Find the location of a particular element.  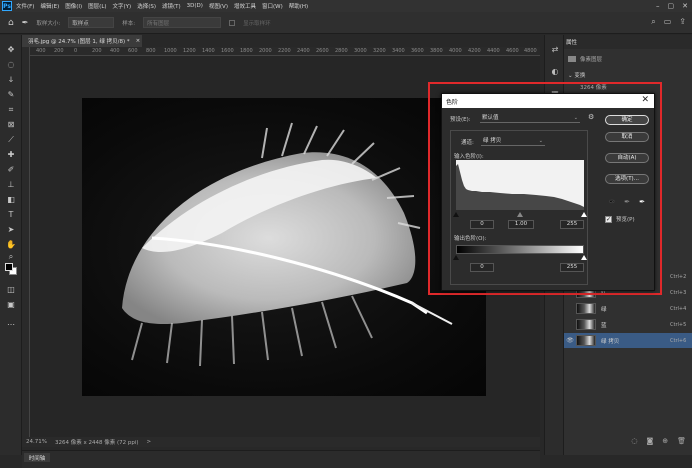

sample-select: 所有图层 is located at coordinates (182, 22).